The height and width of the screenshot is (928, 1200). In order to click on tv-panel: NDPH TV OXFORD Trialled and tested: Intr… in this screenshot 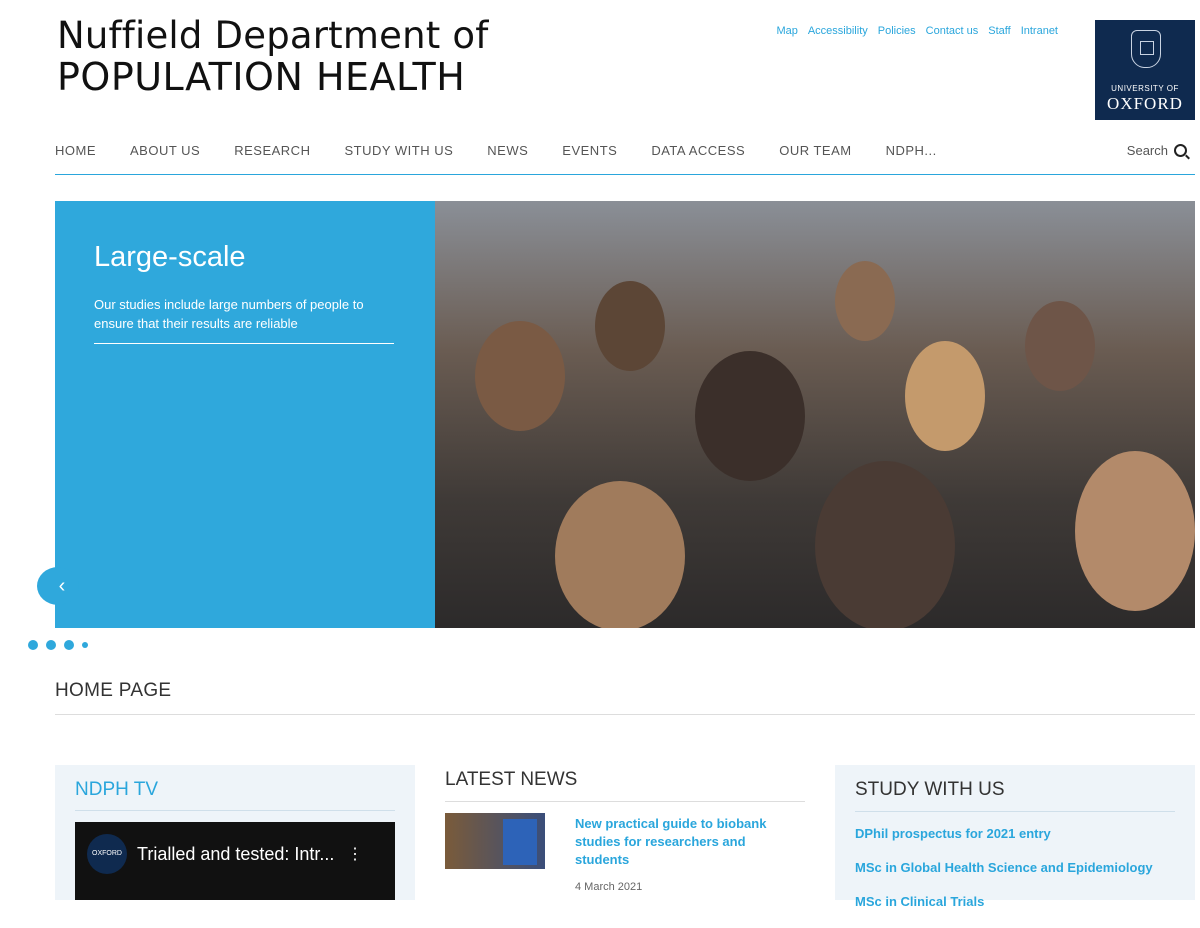, I will do `click(235, 832)`.